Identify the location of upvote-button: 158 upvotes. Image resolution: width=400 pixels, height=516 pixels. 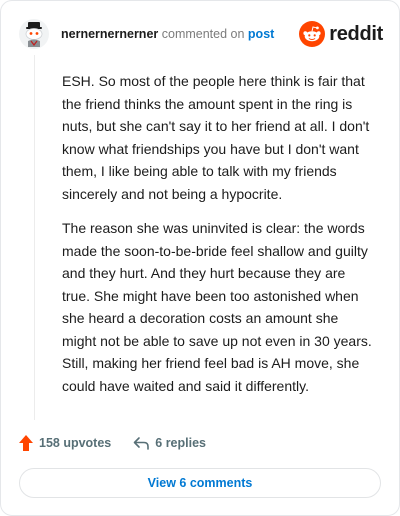
(65, 443).